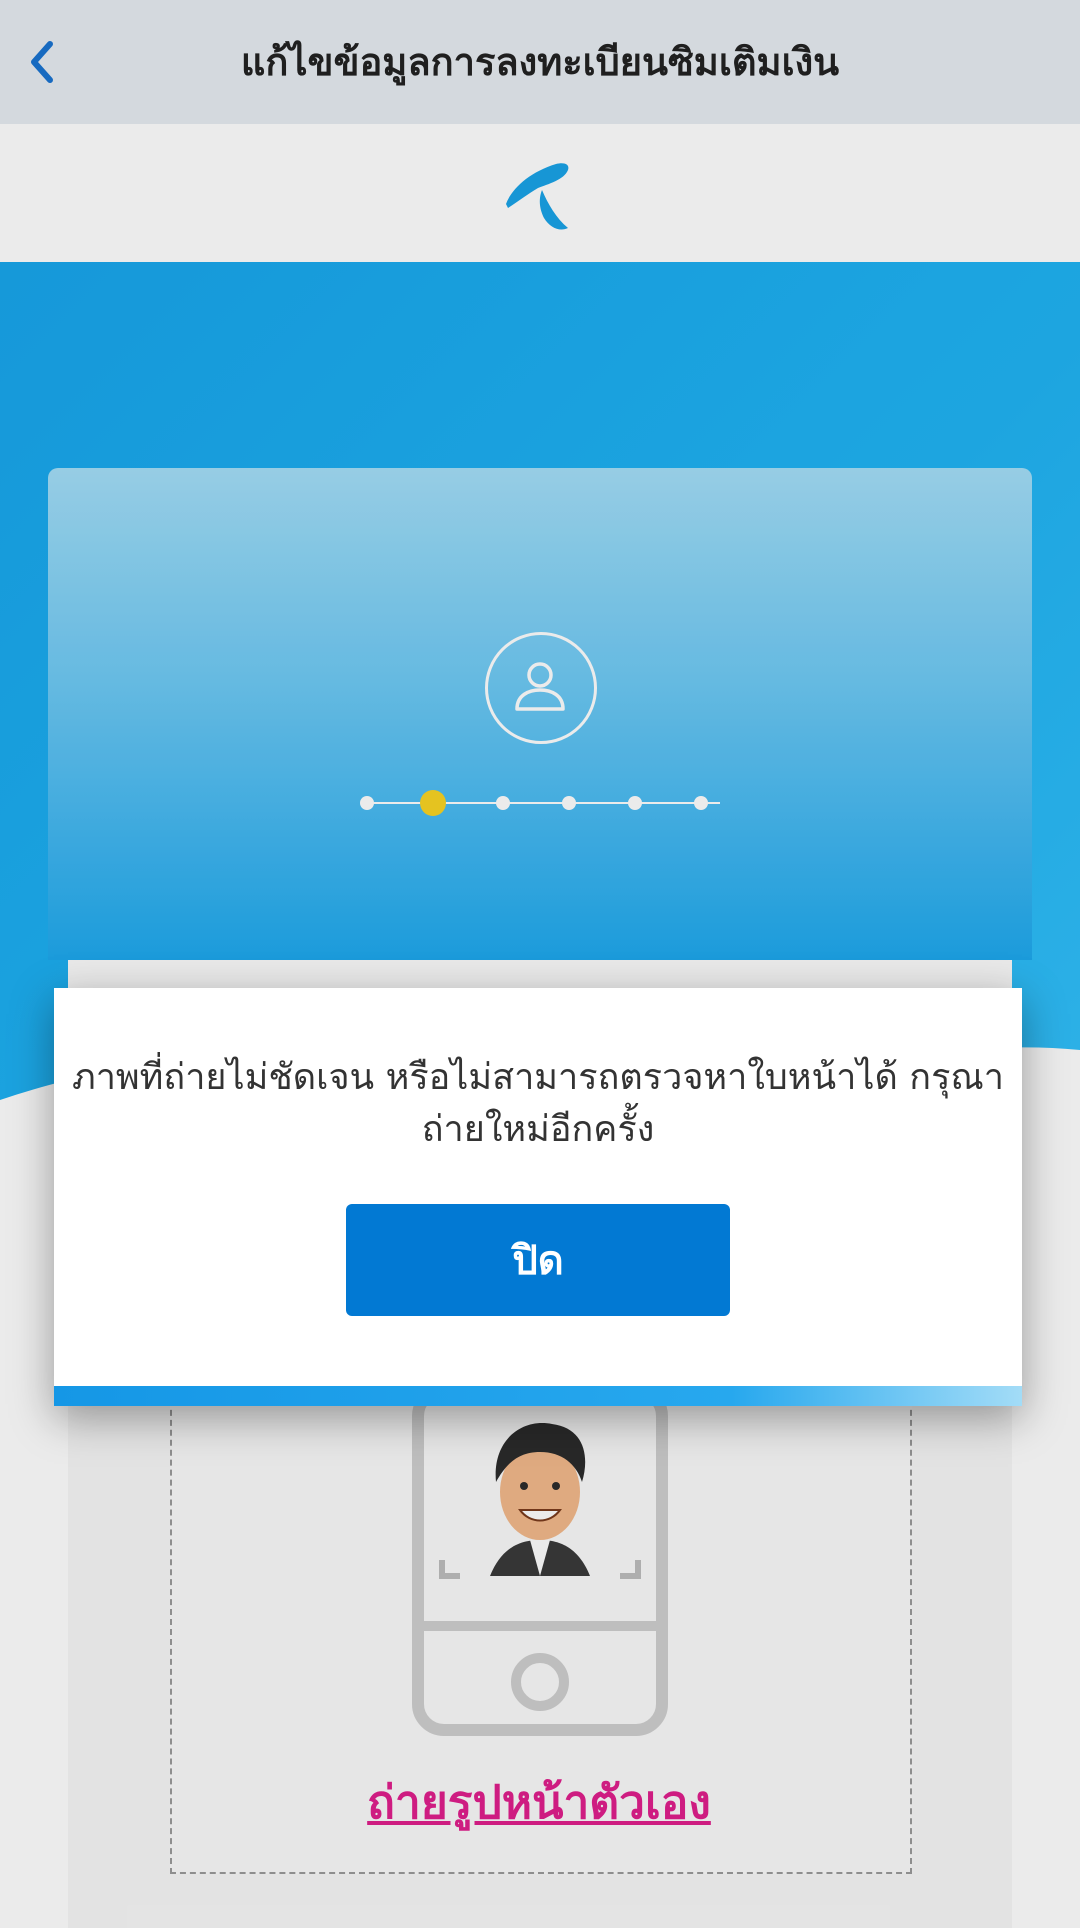 The height and width of the screenshot is (1928, 1080). I want to click on close-button: ปิด, so click(538, 1260).